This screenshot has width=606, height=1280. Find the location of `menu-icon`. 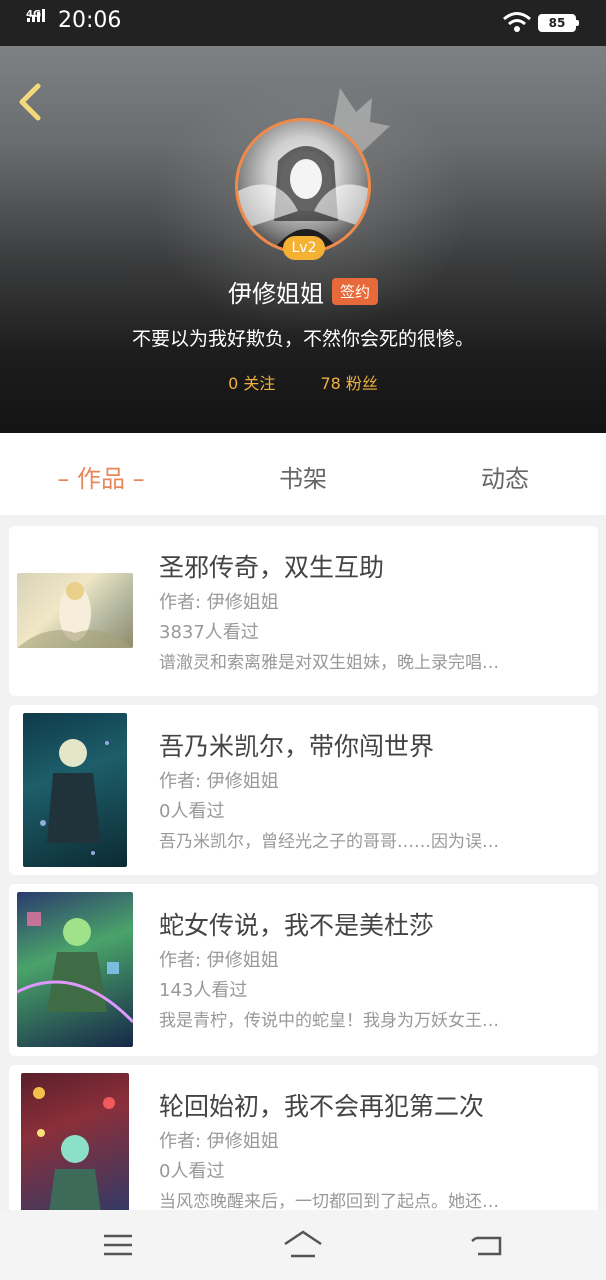

menu-icon is located at coordinates (118, 1245).